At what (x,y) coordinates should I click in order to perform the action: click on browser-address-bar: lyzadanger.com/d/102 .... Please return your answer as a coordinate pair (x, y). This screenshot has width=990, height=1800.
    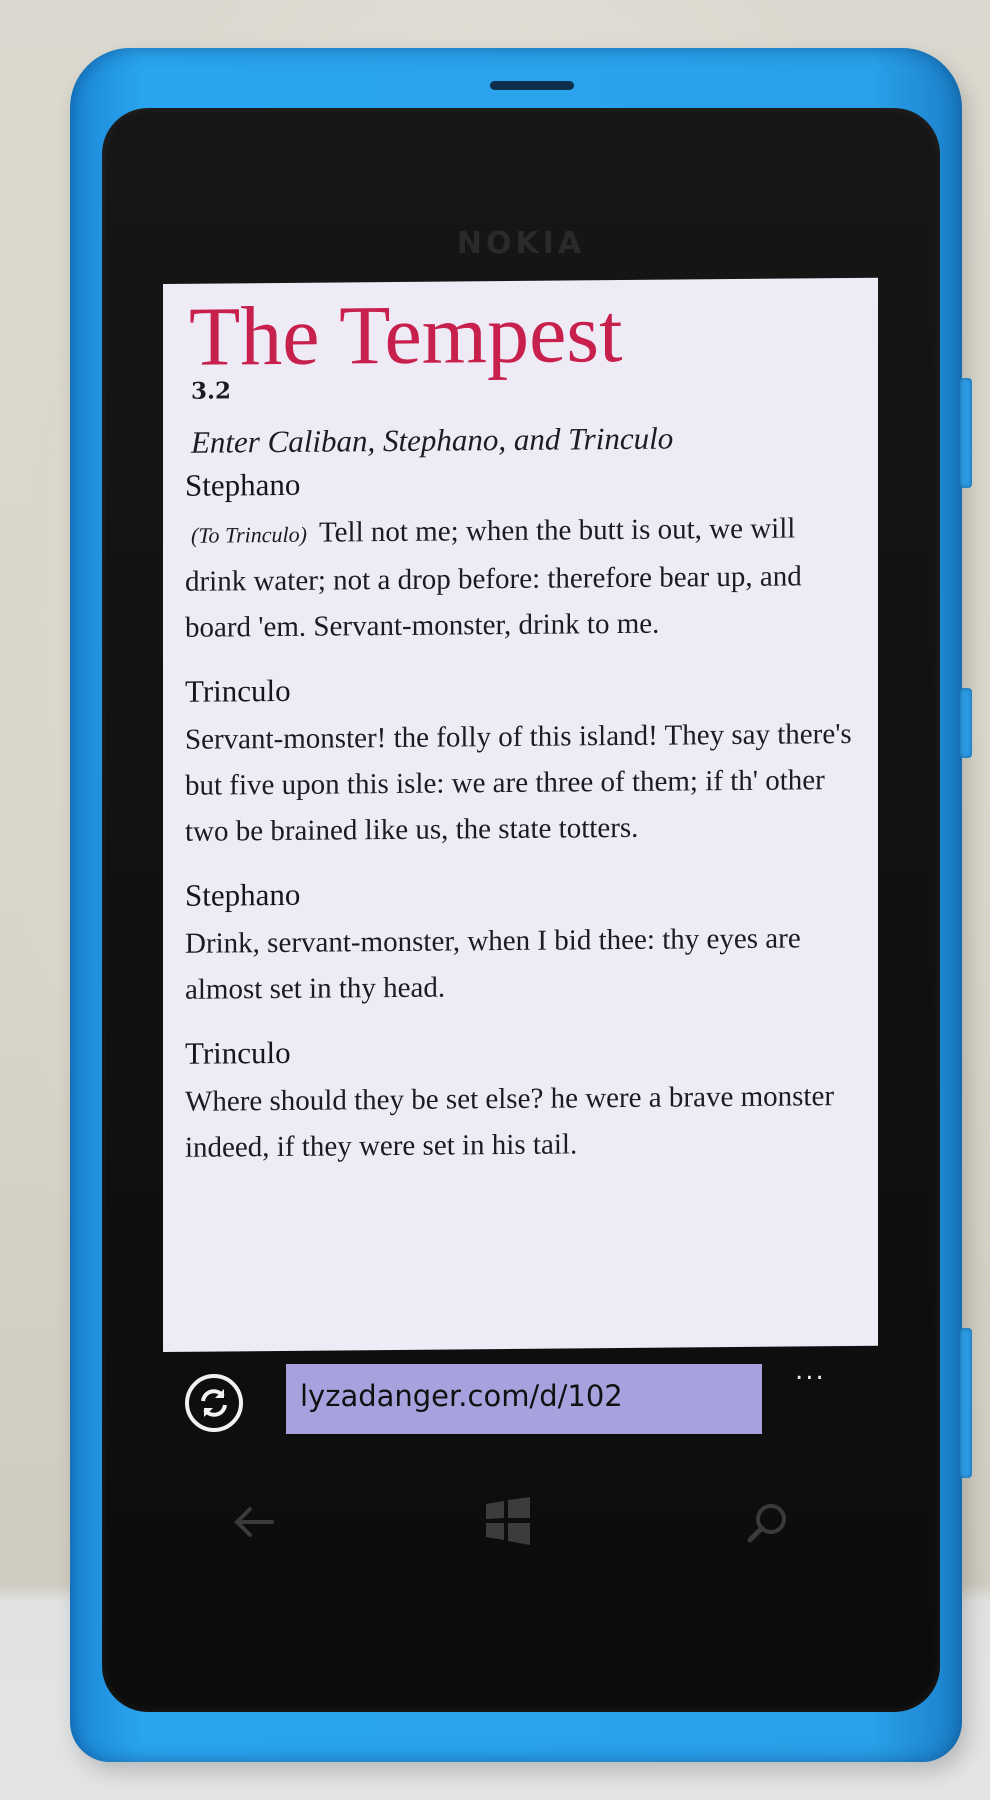
    Looking at the image, I should click on (520, 1404).